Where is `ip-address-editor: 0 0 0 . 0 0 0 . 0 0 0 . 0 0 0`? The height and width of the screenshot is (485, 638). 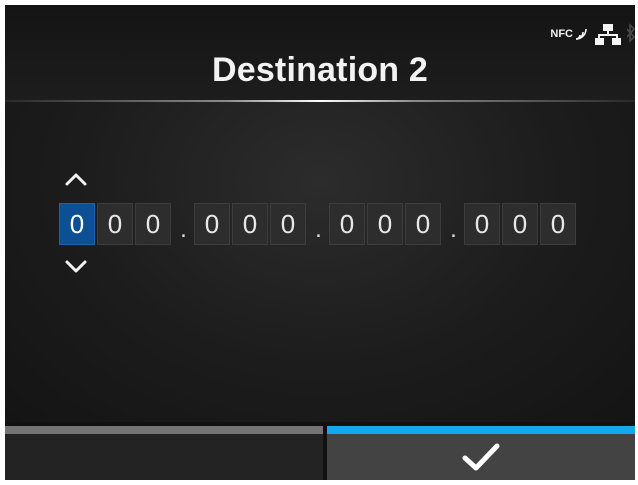 ip-address-editor: 0 0 0 . 0 0 0 . 0 0 0 . 0 0 0 is located at coordinates (318, 224).